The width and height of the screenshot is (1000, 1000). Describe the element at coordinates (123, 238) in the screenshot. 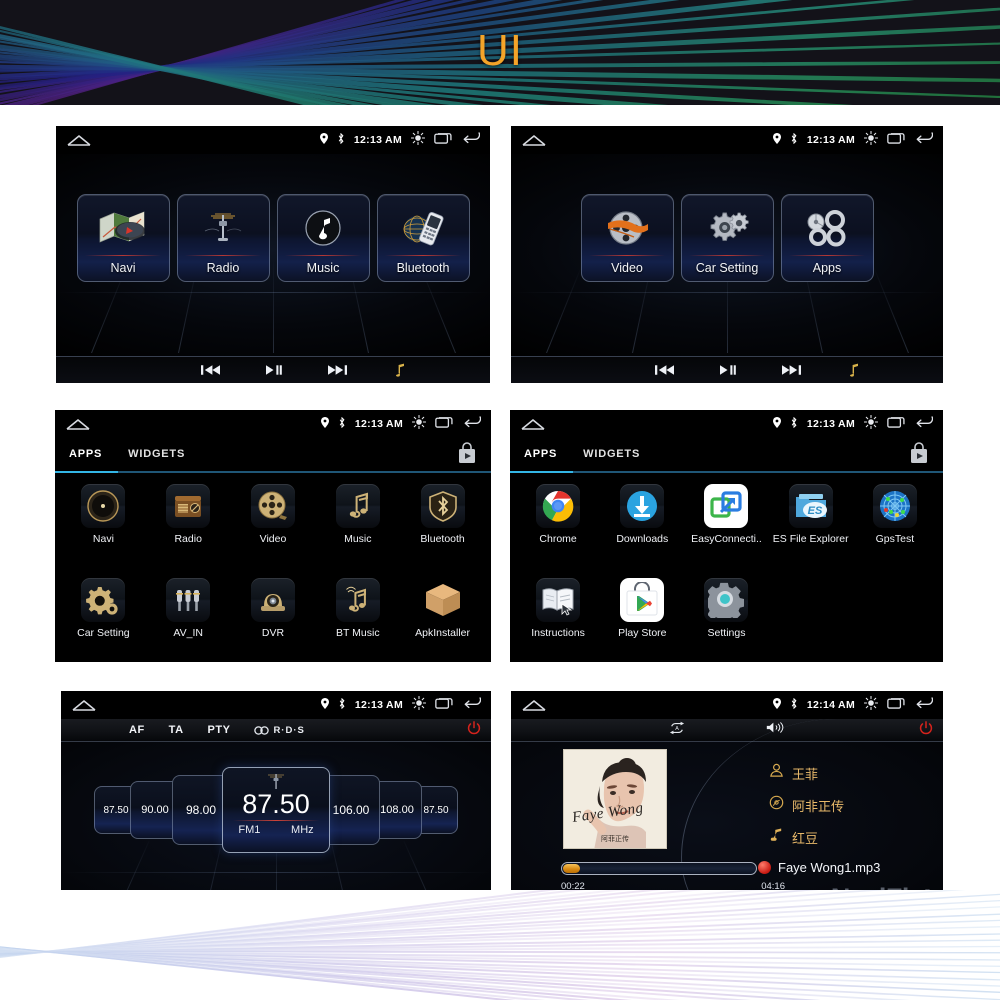

I see `tile-navi: Navi` at that location.